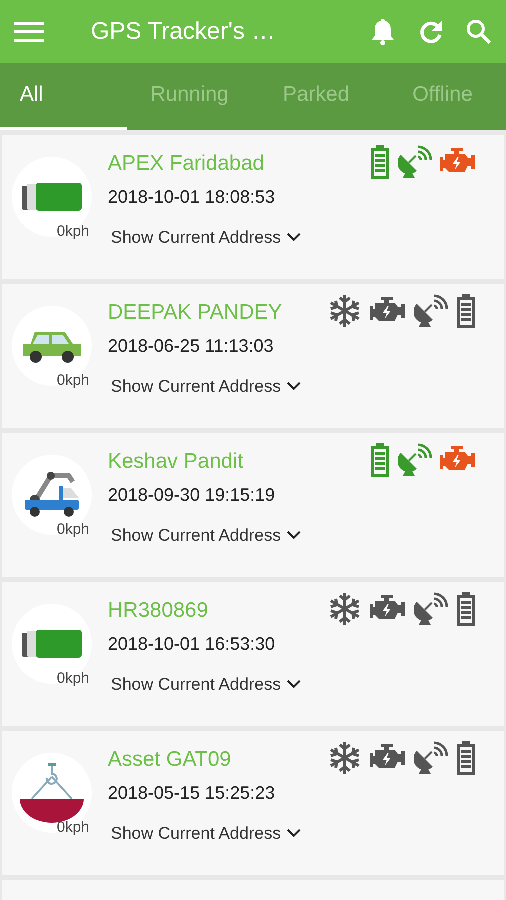  Describe the element at coordinates (383, 32) in the screenshot. I see `bell-icon` at that location.